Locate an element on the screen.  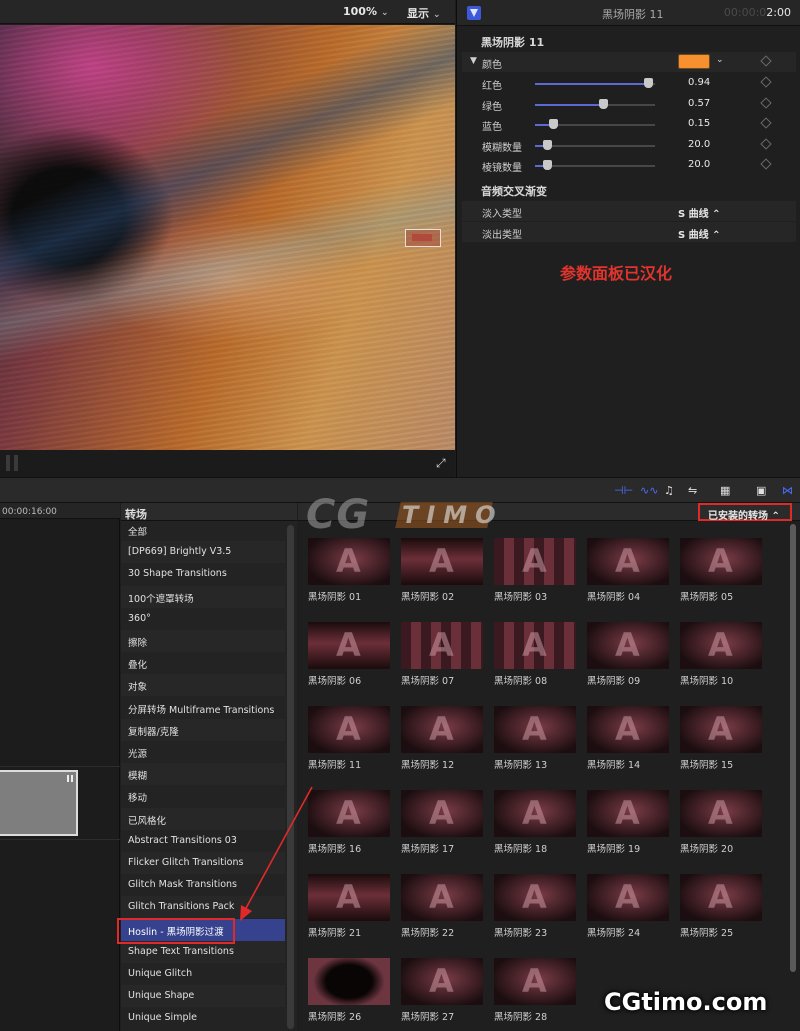
thumbnail-label: 黑场阴影 01 is located at coordinates (334, 596).